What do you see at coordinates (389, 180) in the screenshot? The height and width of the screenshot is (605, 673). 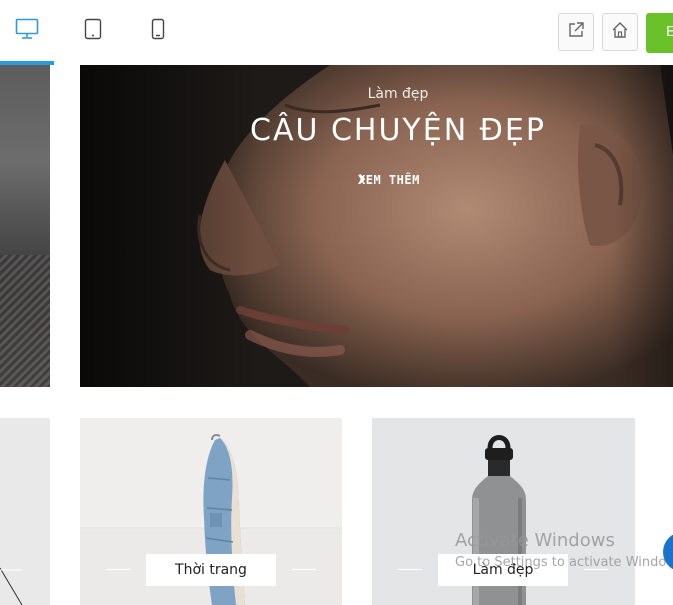 I see `hero-link-label: XEM THÊM` at bounding box center [389, 180].